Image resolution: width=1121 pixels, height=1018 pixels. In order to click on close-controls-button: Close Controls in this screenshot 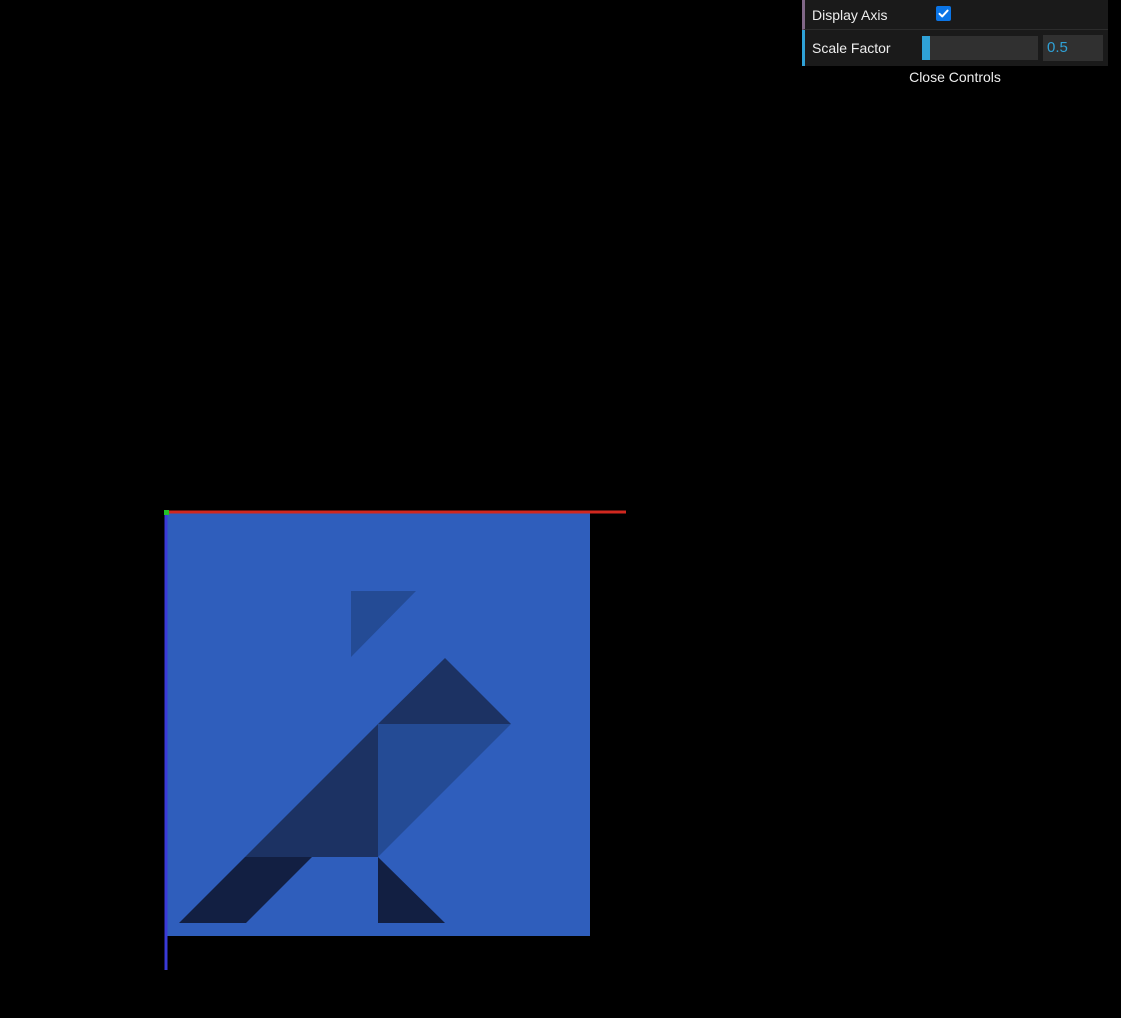, I will do `click(955, 77)`.